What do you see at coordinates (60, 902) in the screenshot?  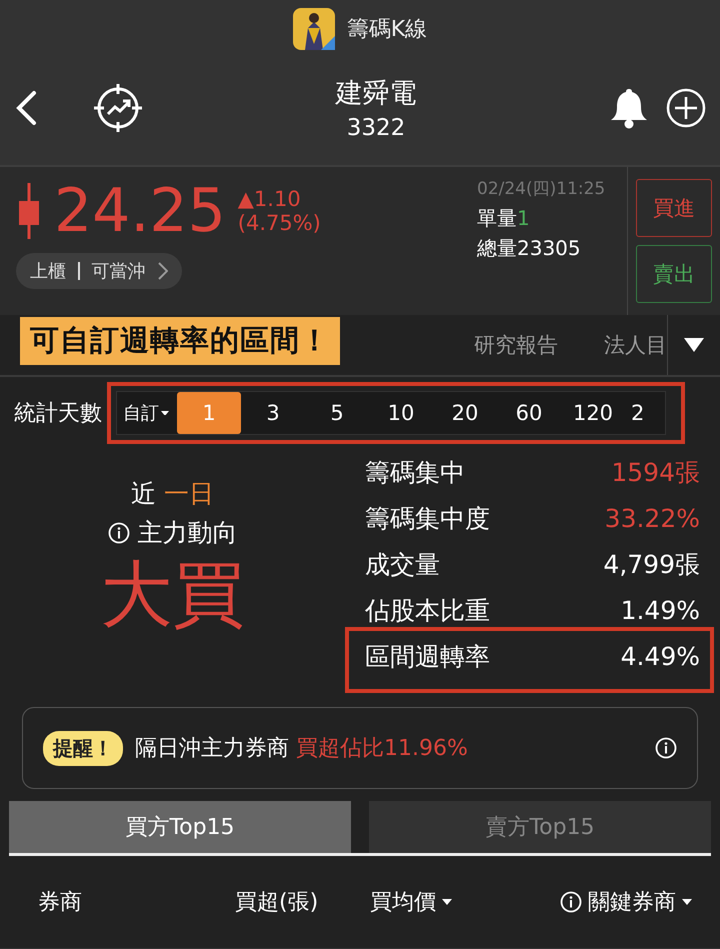 I see `column-header: 券商` at bounding box center [60, 902].